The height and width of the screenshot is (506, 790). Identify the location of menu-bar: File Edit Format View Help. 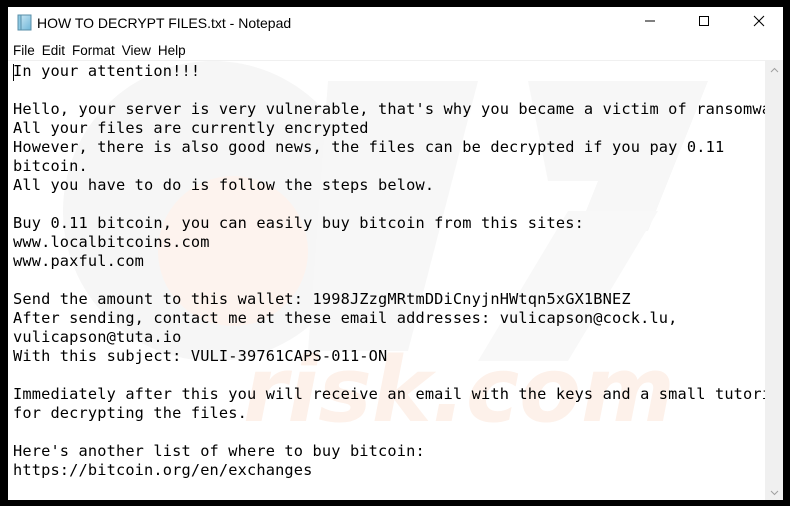
(395, 50).